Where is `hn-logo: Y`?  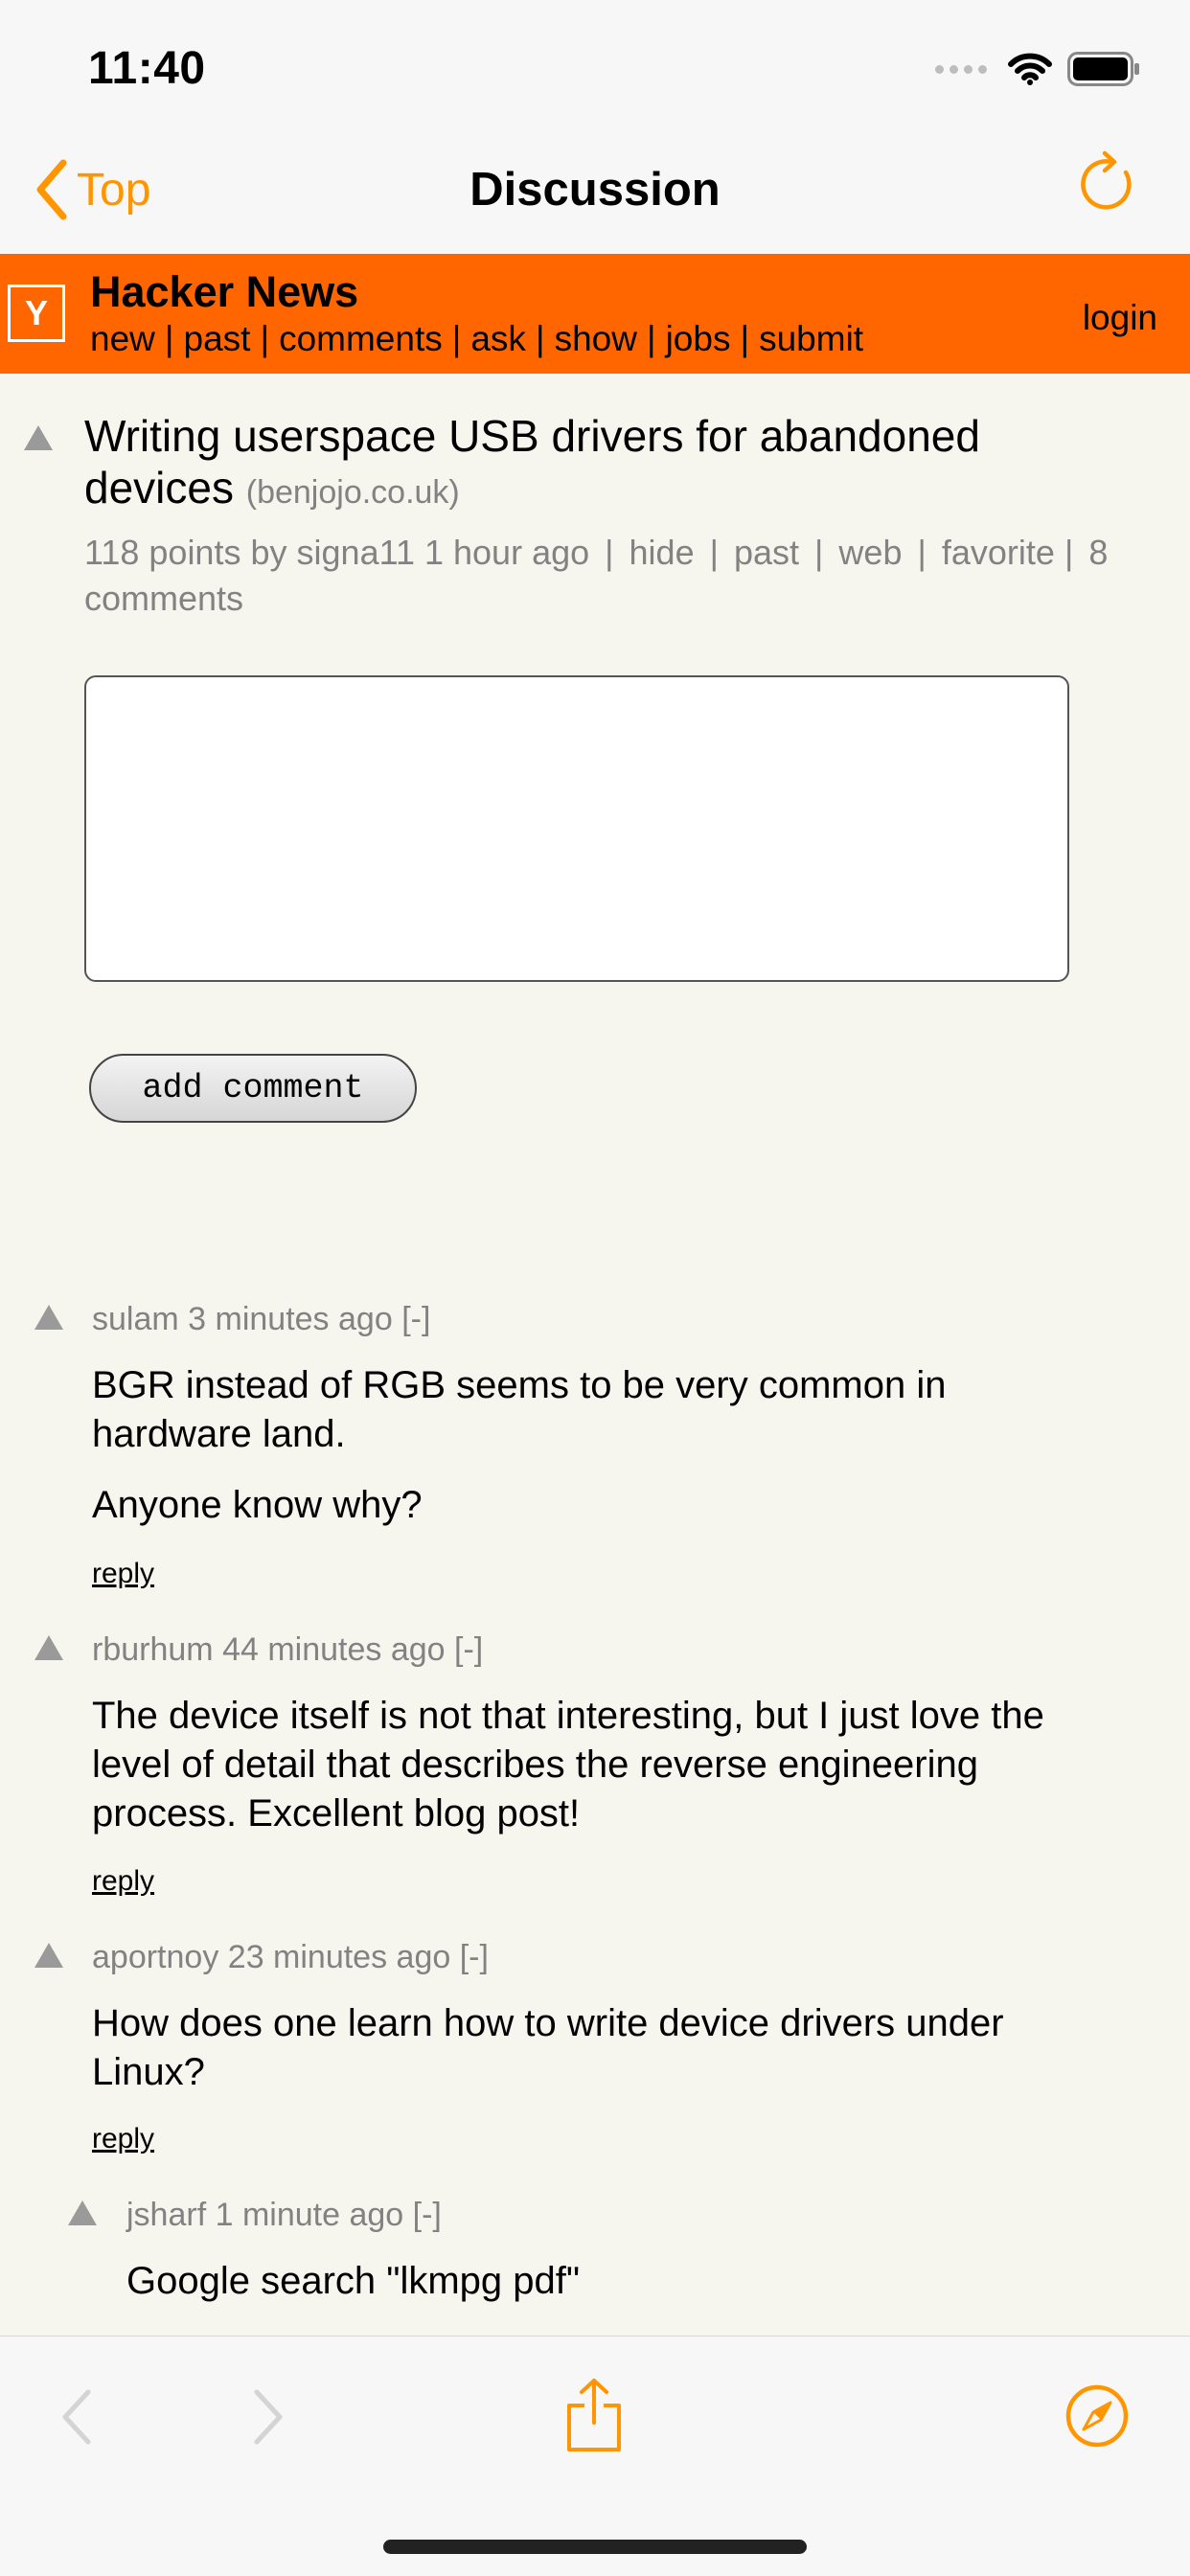 hn-logo: Y is located at coordinates (37, 313).